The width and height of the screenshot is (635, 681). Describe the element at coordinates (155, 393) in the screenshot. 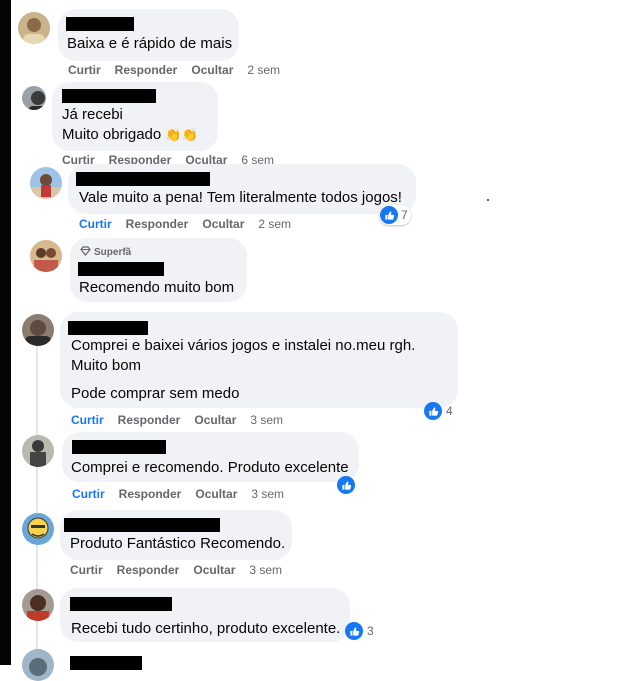

I see `comment-text: Pode comprar sem medo` at that location.